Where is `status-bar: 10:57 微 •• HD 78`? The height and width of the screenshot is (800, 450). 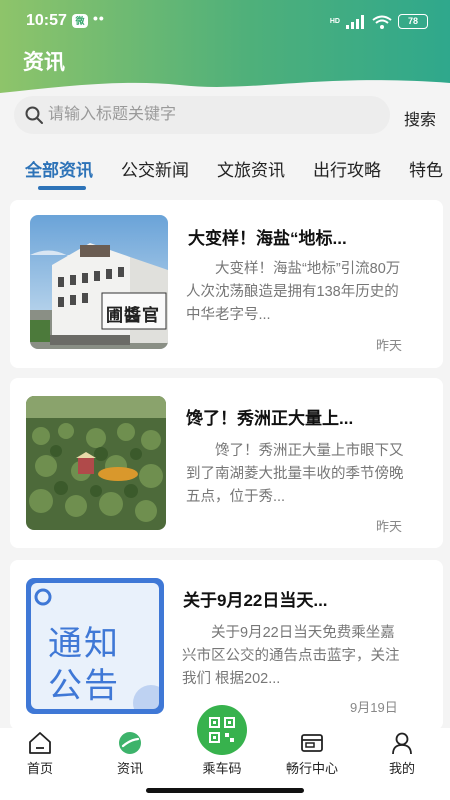
status-bar: 10:57 微 •• HD 78 is located at coordinates (225, 20).